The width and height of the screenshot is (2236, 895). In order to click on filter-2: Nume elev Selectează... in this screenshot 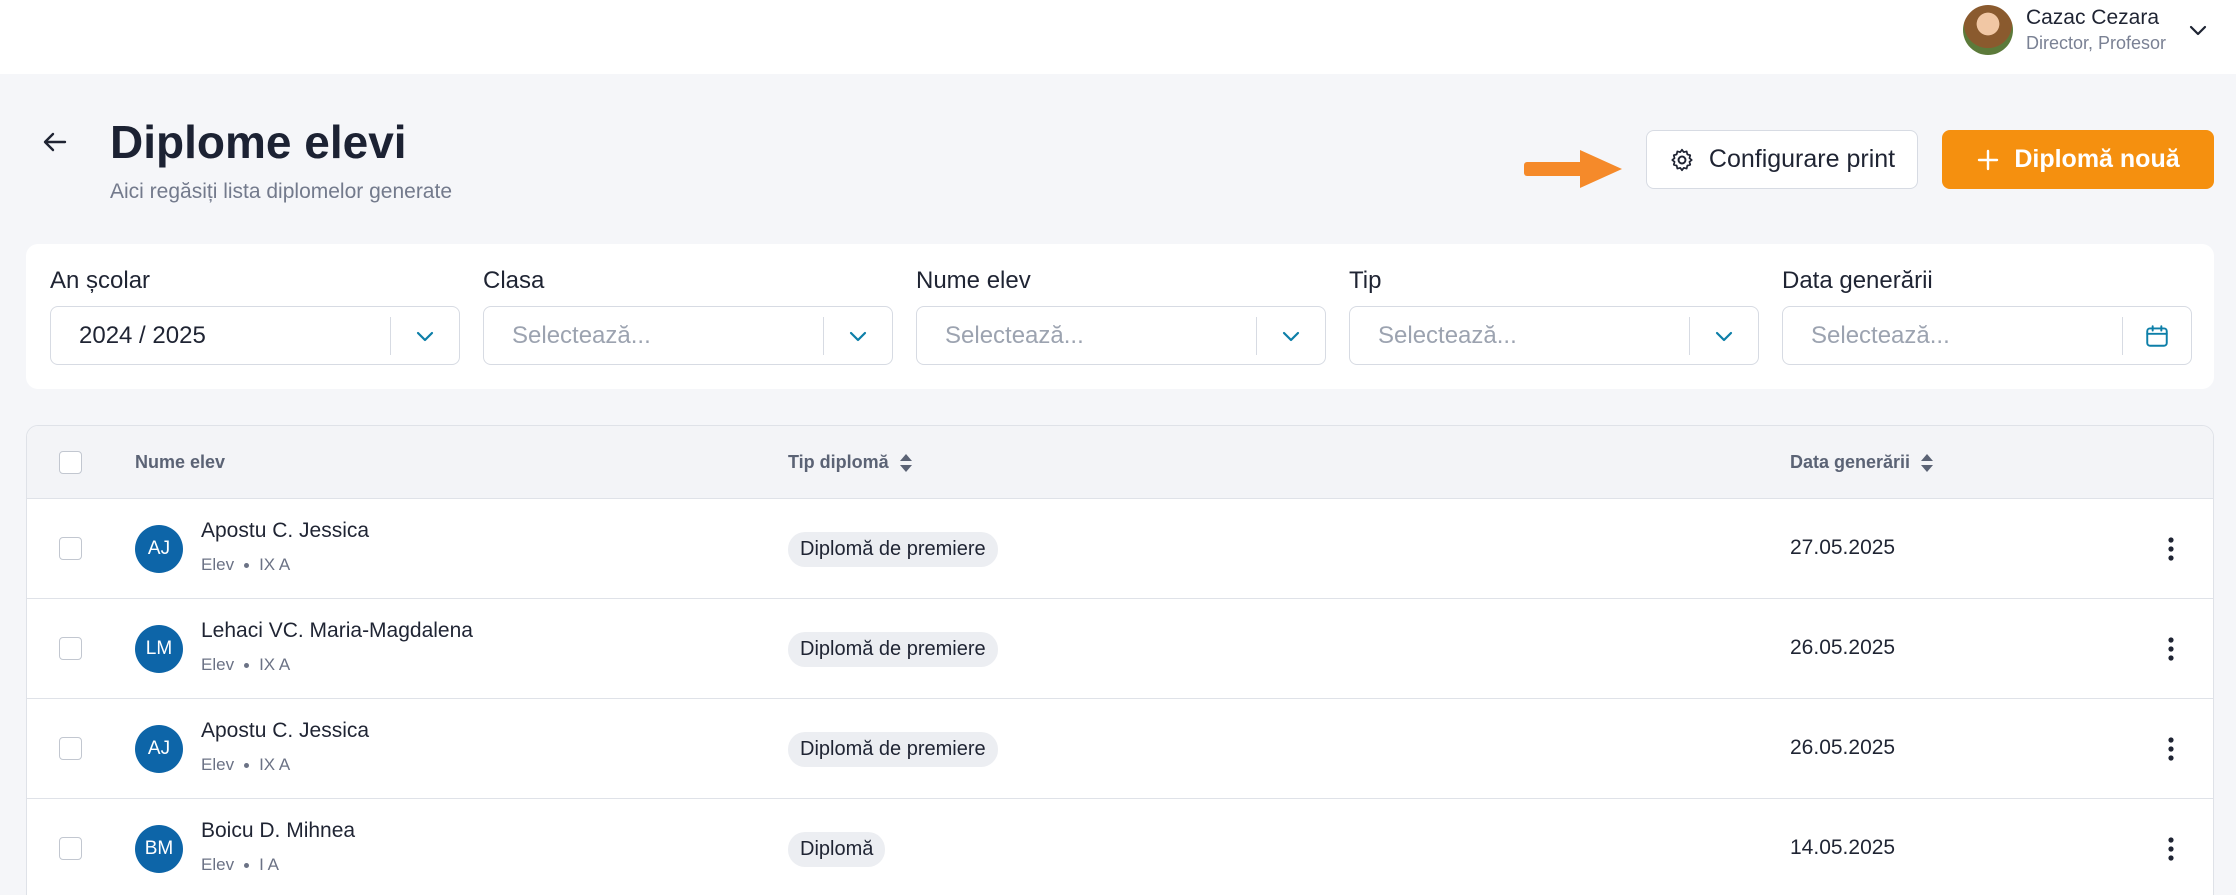, I will do `click(1121, 315)`.